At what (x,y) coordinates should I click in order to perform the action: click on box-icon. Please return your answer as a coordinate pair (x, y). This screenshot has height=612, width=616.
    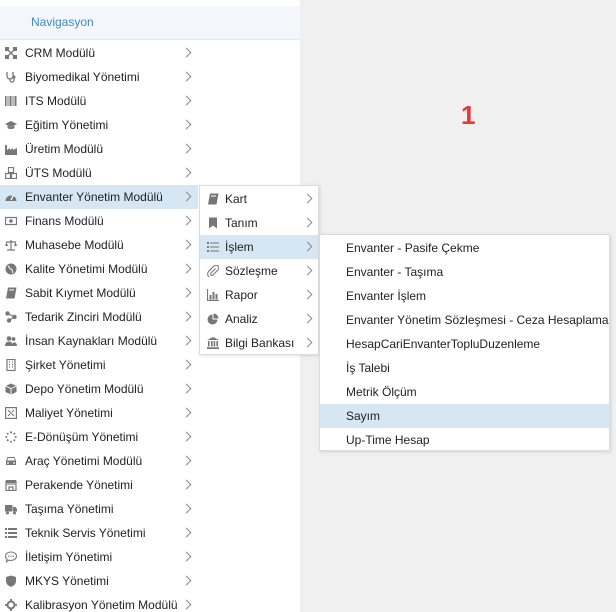
    Looking at the image, I should click on (11, 389).